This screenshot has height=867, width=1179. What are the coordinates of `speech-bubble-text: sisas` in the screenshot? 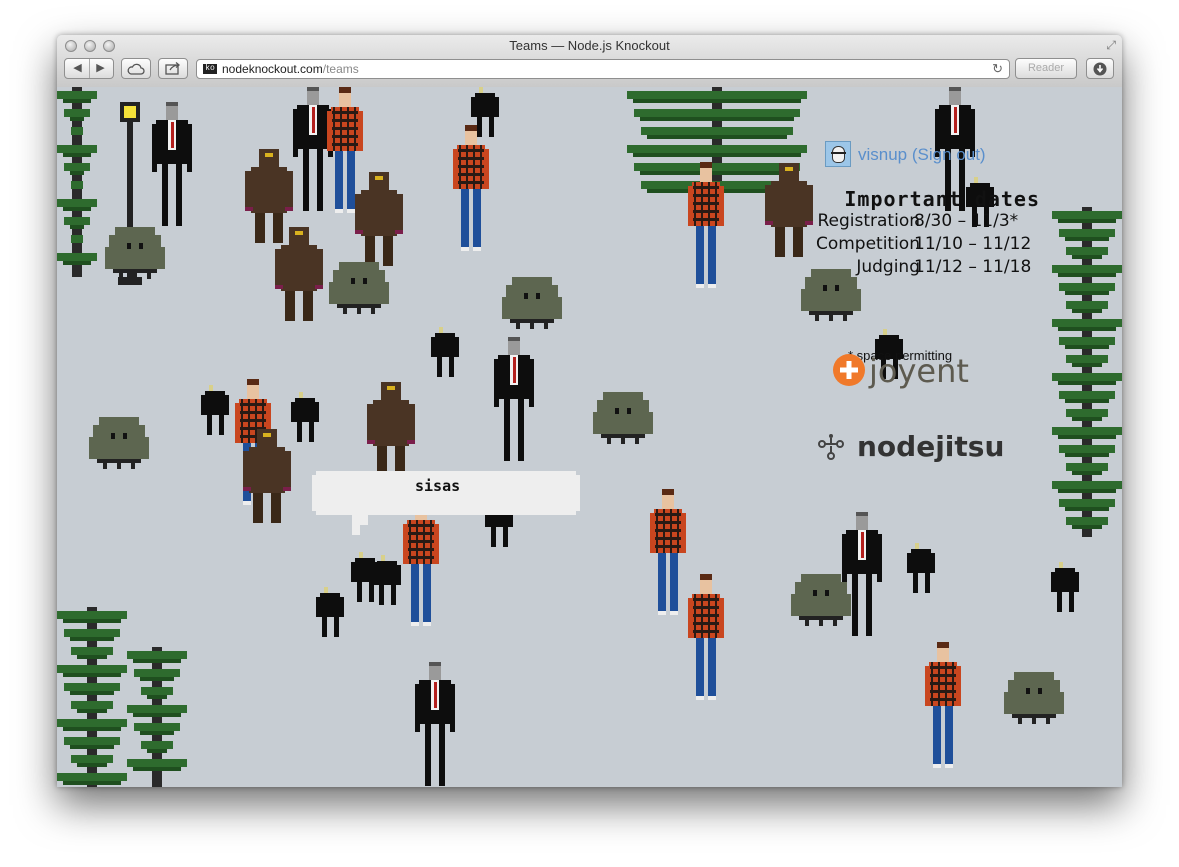 It's located at (438, 486).